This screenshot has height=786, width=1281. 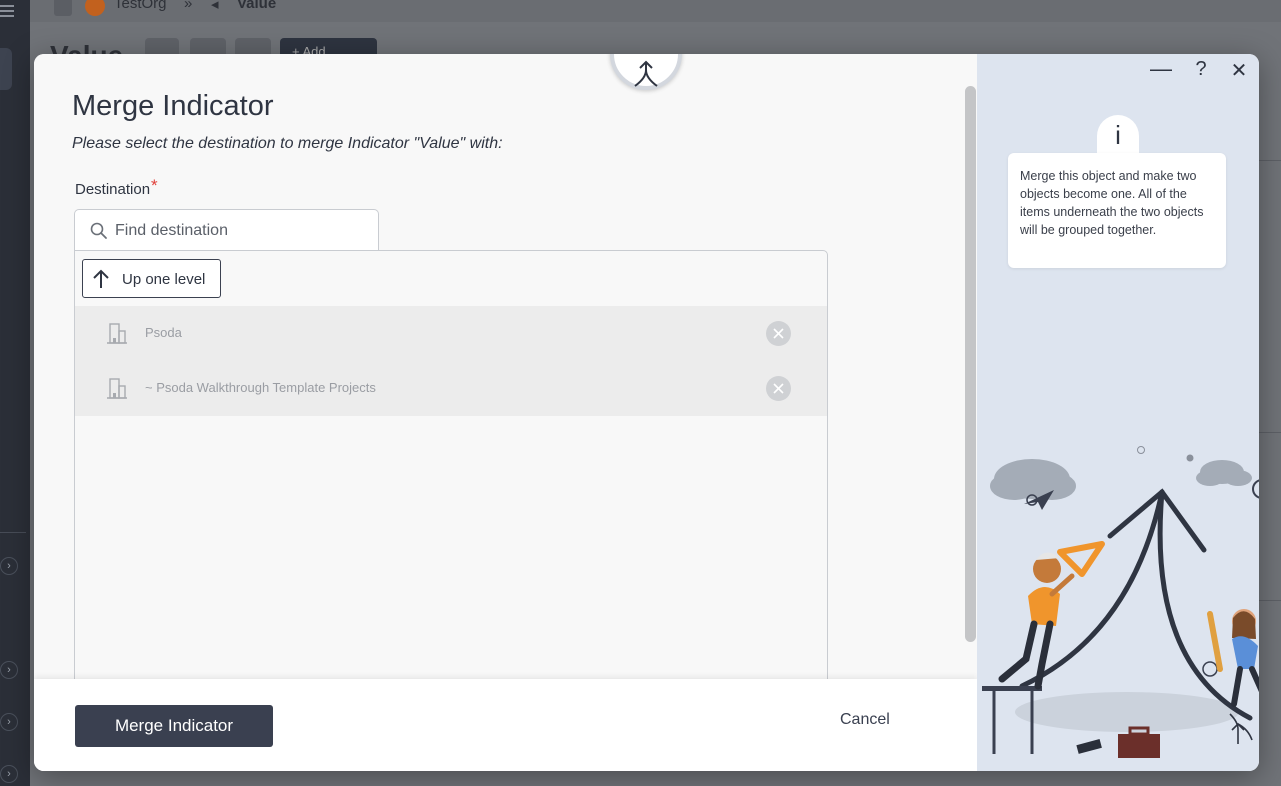 What do you see at coordinates (505, 725) in the screenshot?
I see `dialog-footer: Merge Indicator Cancel` at bounding box center [505, 725].